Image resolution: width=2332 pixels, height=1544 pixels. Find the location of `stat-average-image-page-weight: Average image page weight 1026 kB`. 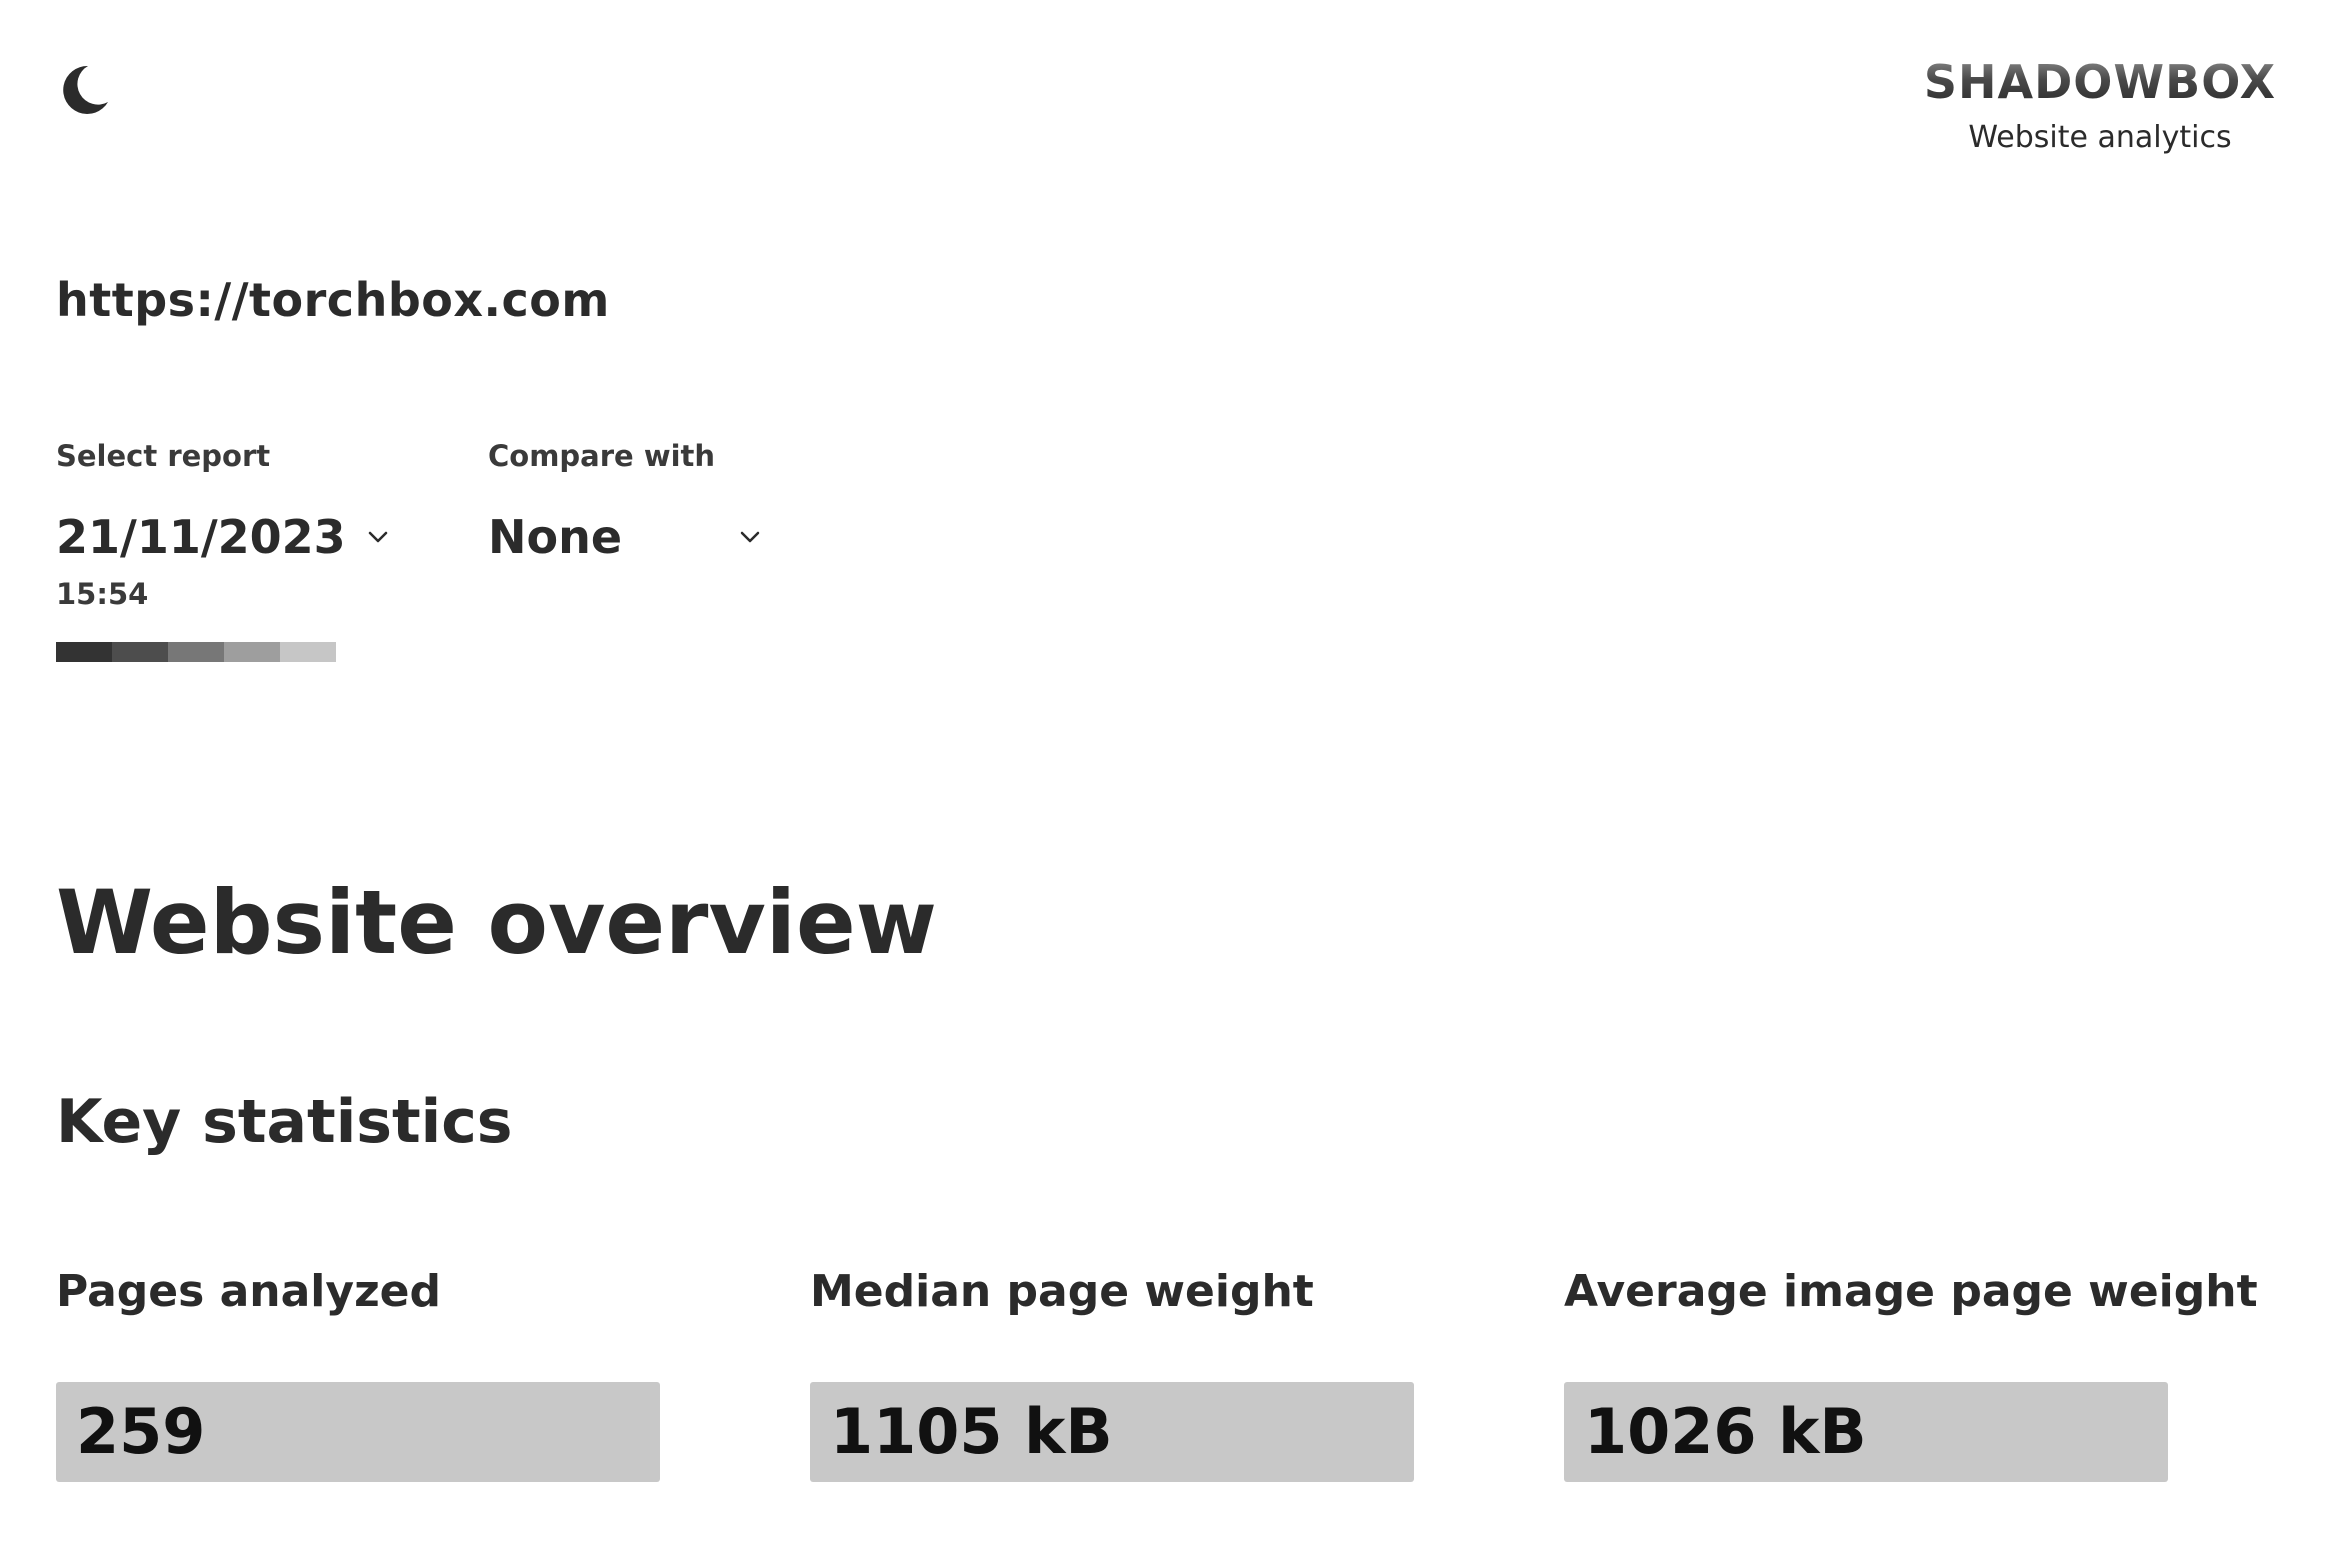

stat-average-image-page-weight: Average image page weight 1026 kB is located at coordinates (1911, 1372).